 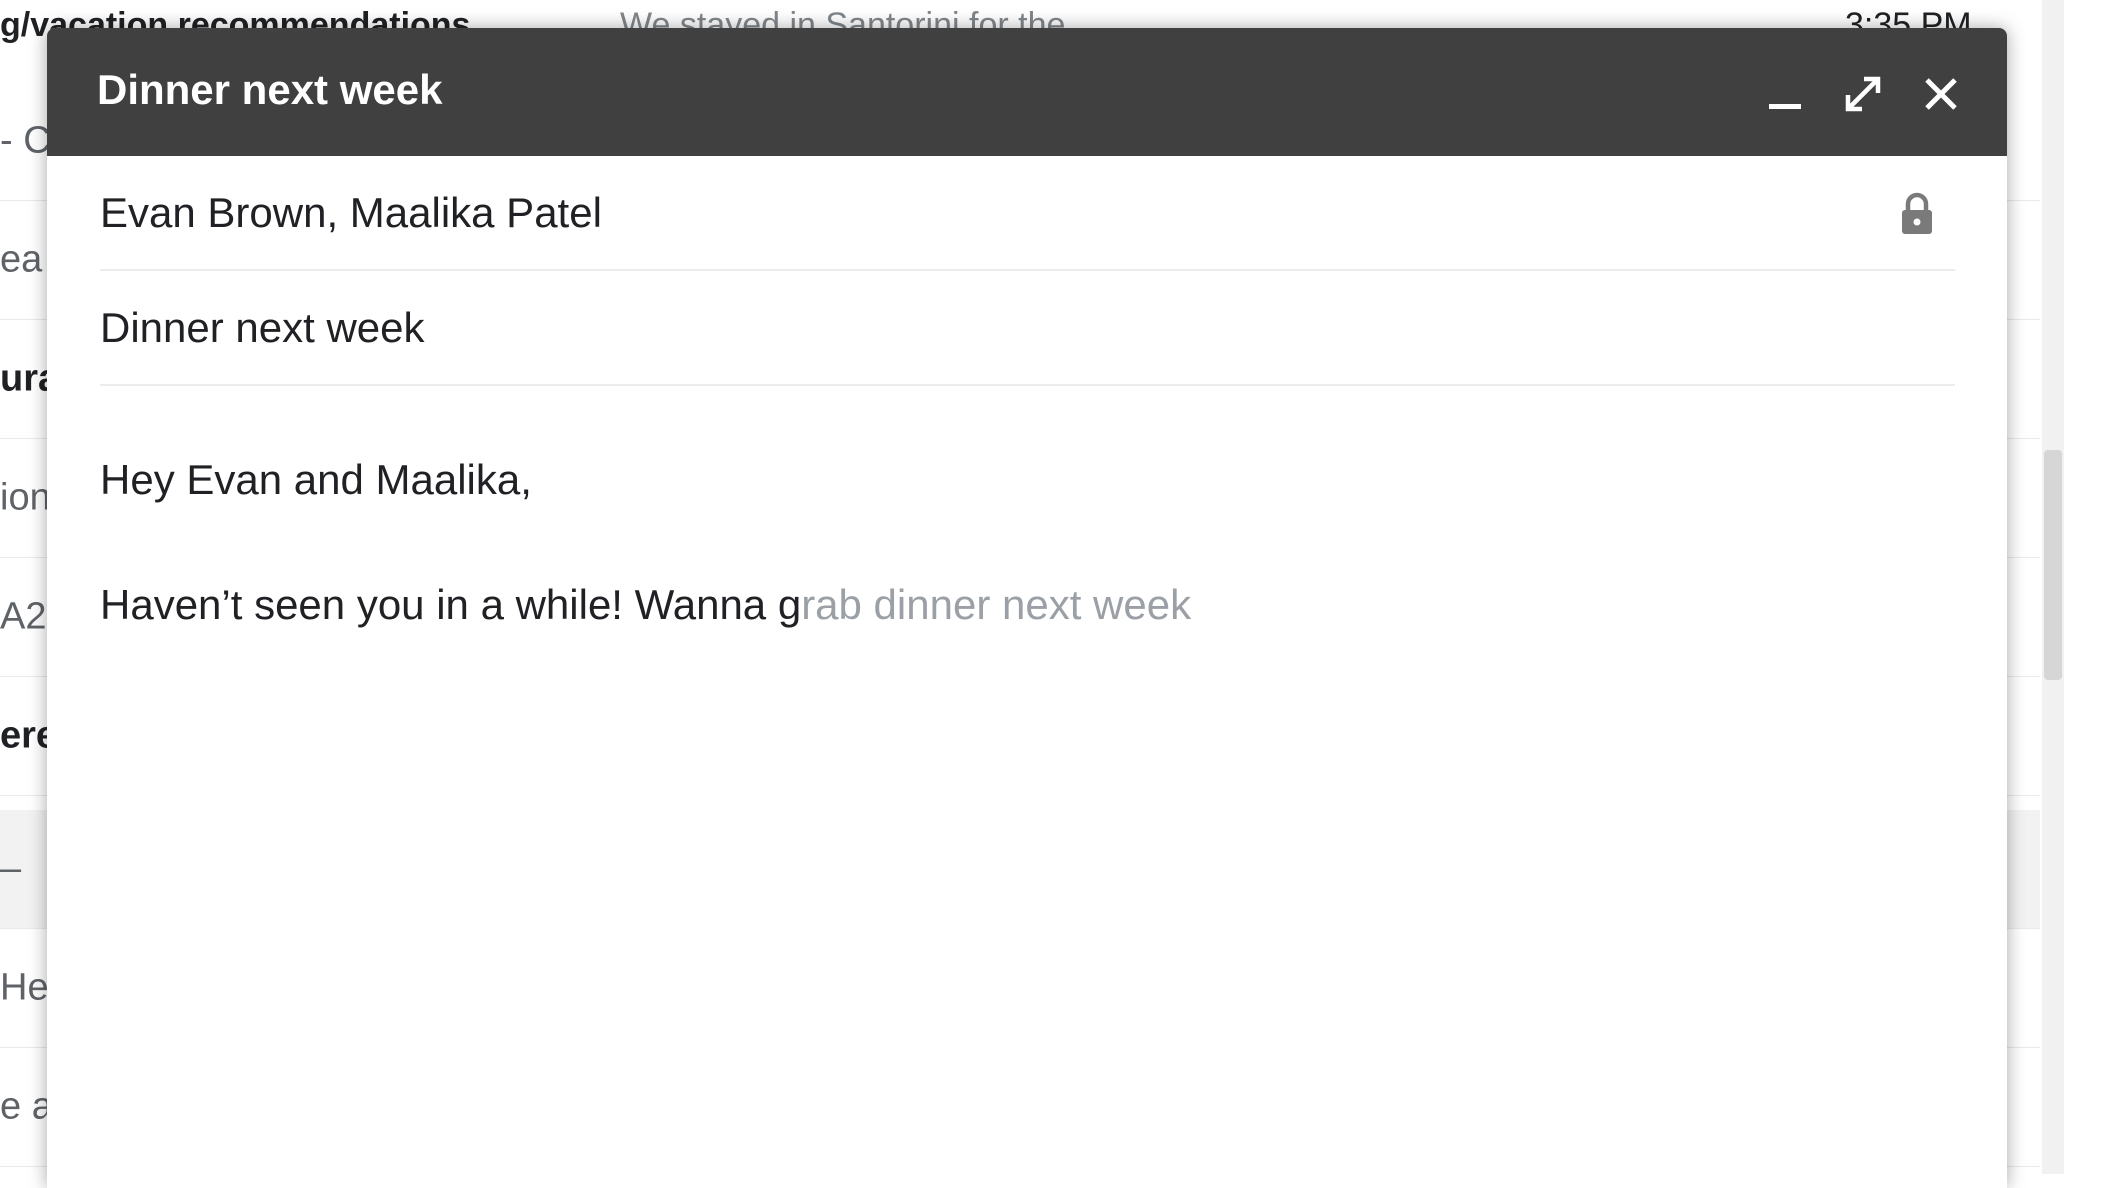 I want to click on inbox-row-fragment: - C, so click(x=25, y=140).